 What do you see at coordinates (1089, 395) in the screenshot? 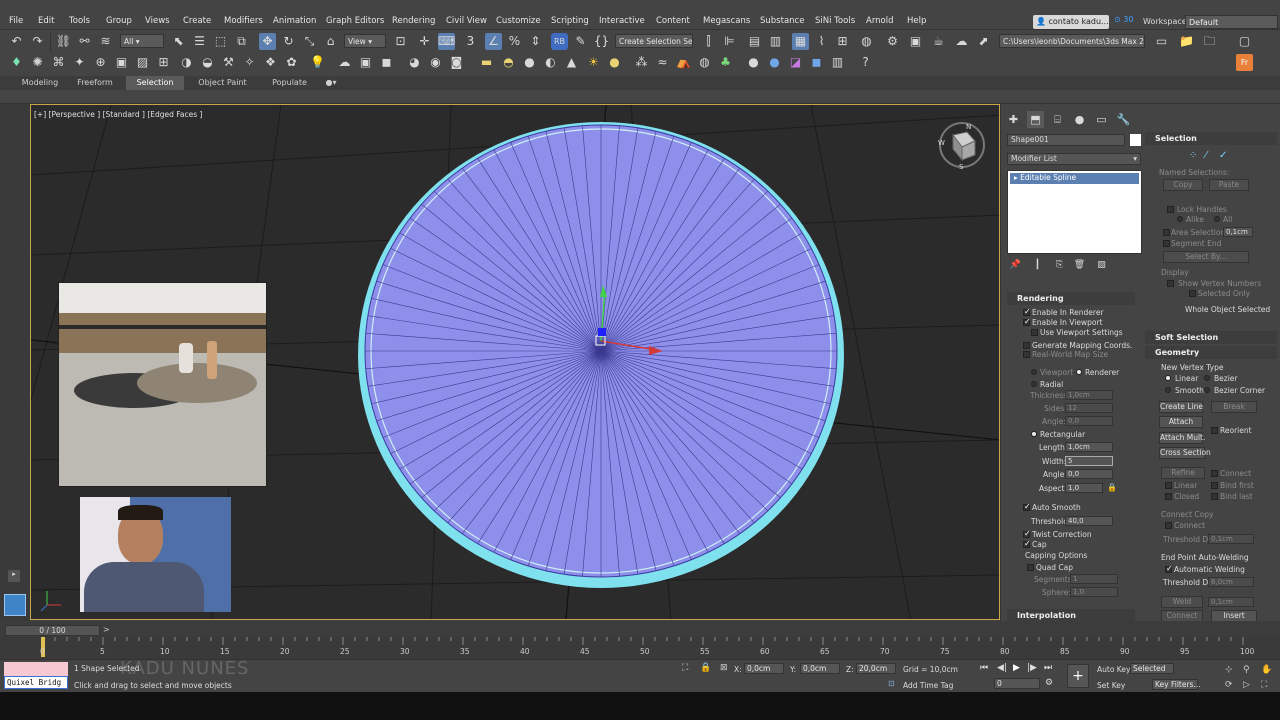
I see `thickness-spinner: 1,0cm` at bounding box center [1089, 395].